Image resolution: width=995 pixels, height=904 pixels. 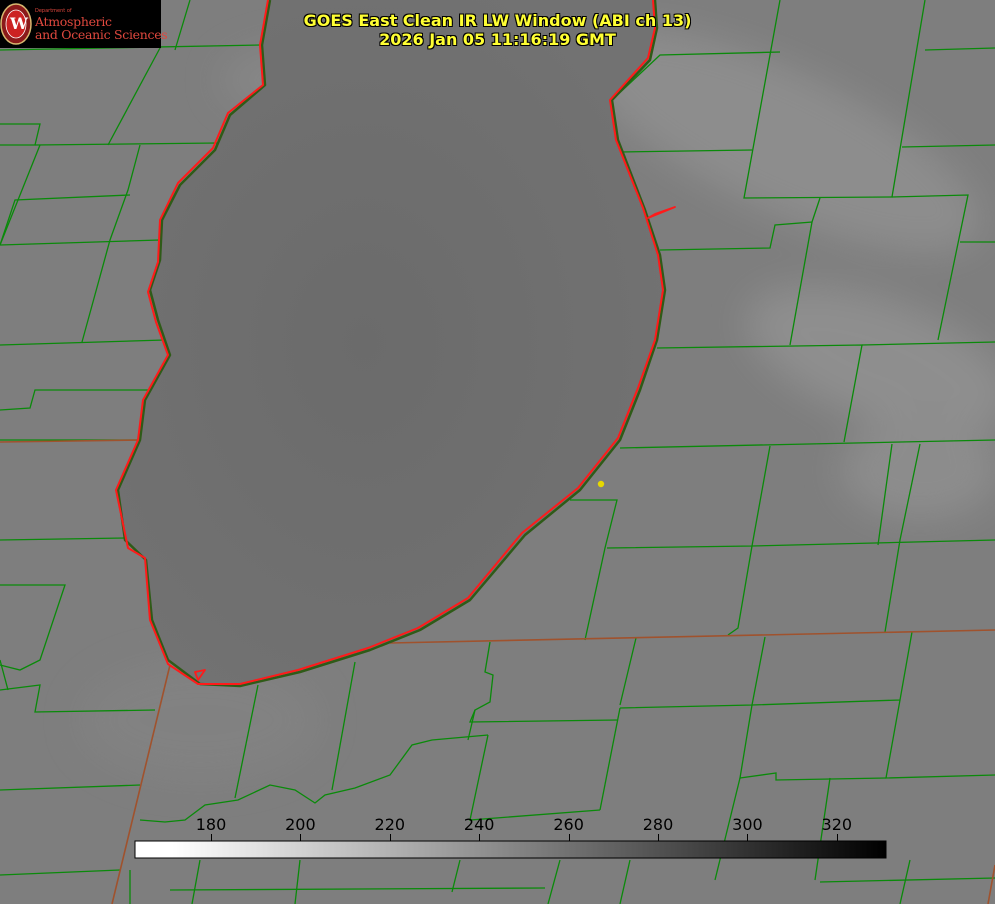 What do you see at coordinates (497, 20) in the screenshot?
I see `image-title: GOES East Clean IR LW Window (ABI ch 13)` at bounding box center [497, 20].